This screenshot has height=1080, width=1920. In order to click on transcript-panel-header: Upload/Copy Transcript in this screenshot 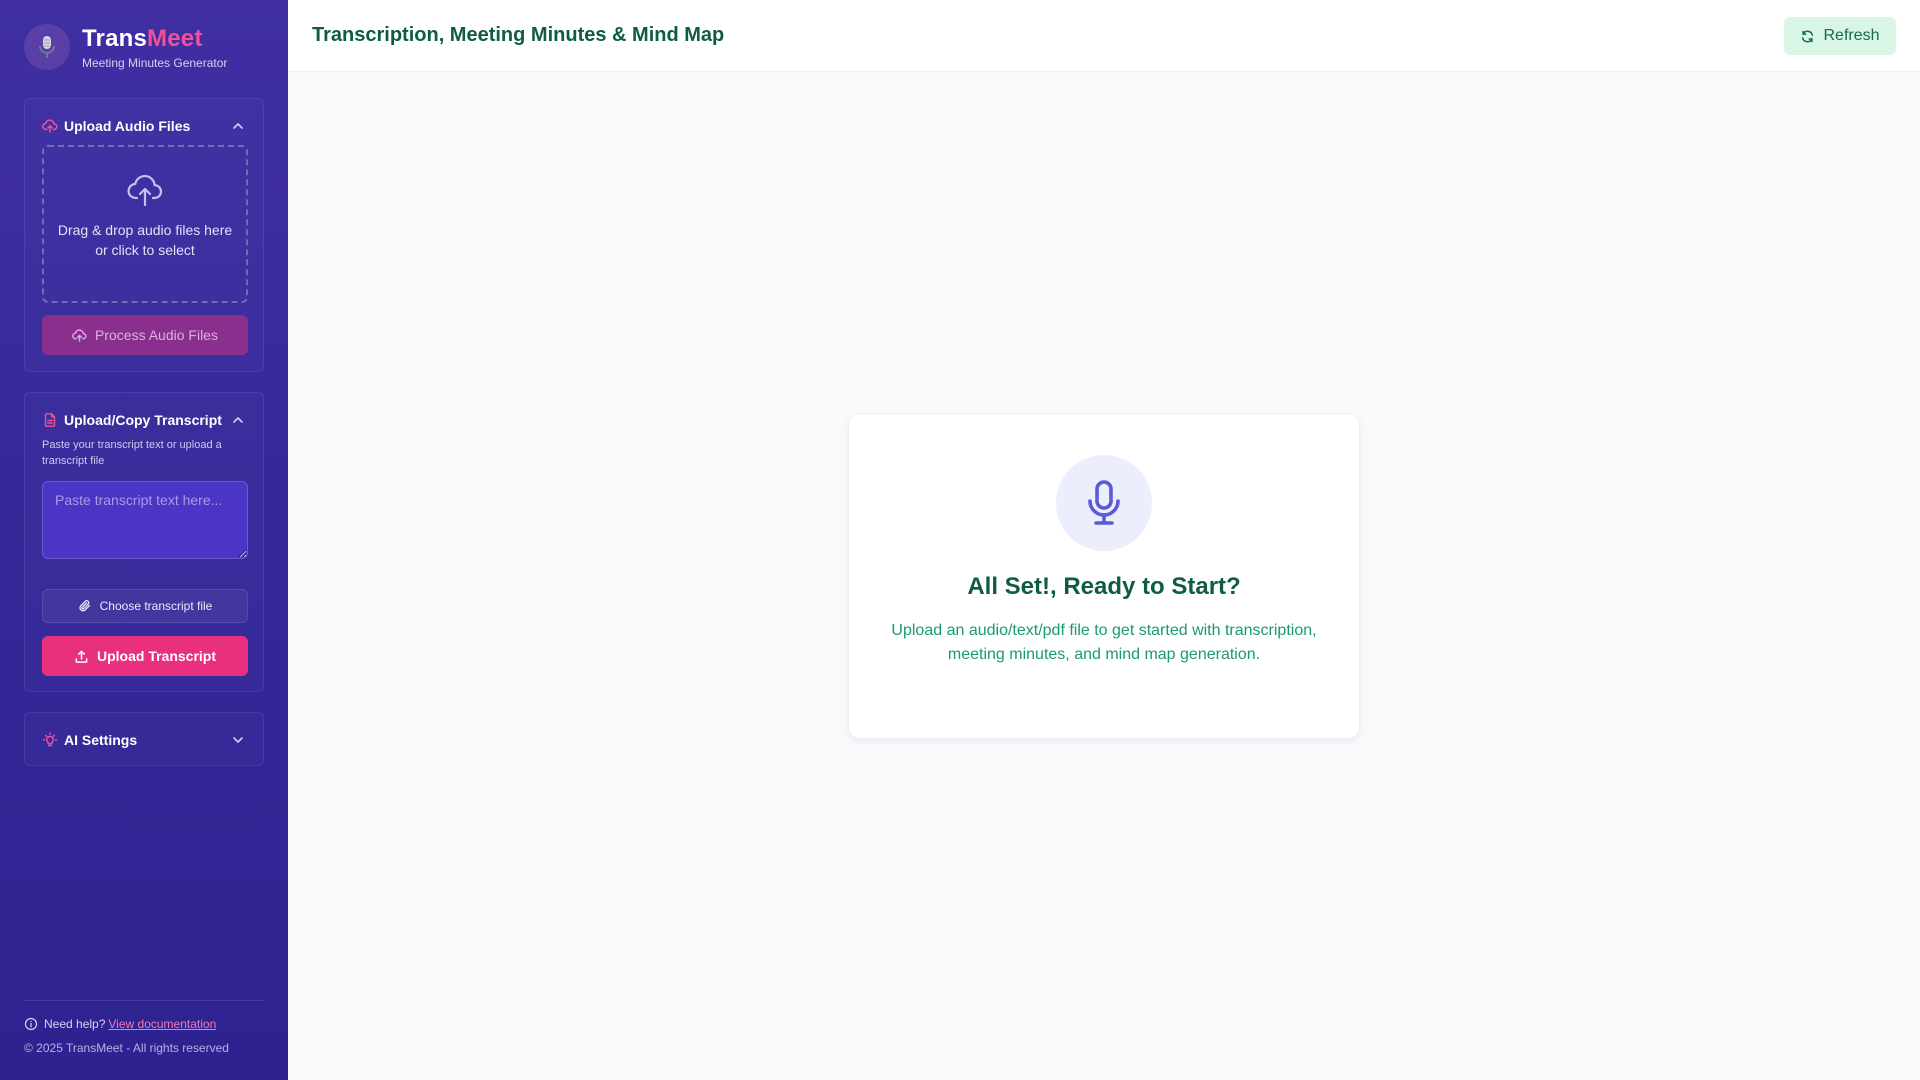, I will do `click(144, 420)`.